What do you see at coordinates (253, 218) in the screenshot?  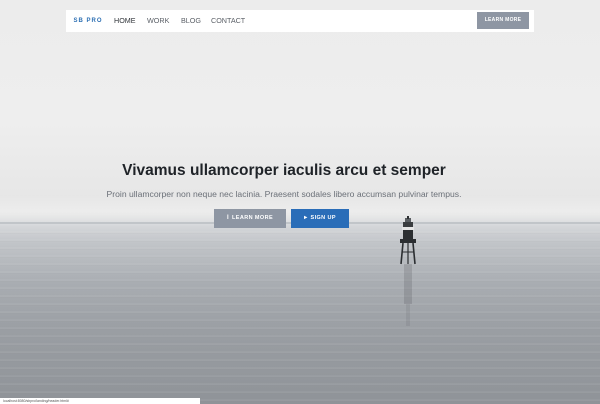 I see `learn-more-label: LEARN MORE` at bounding box center [253, 218].